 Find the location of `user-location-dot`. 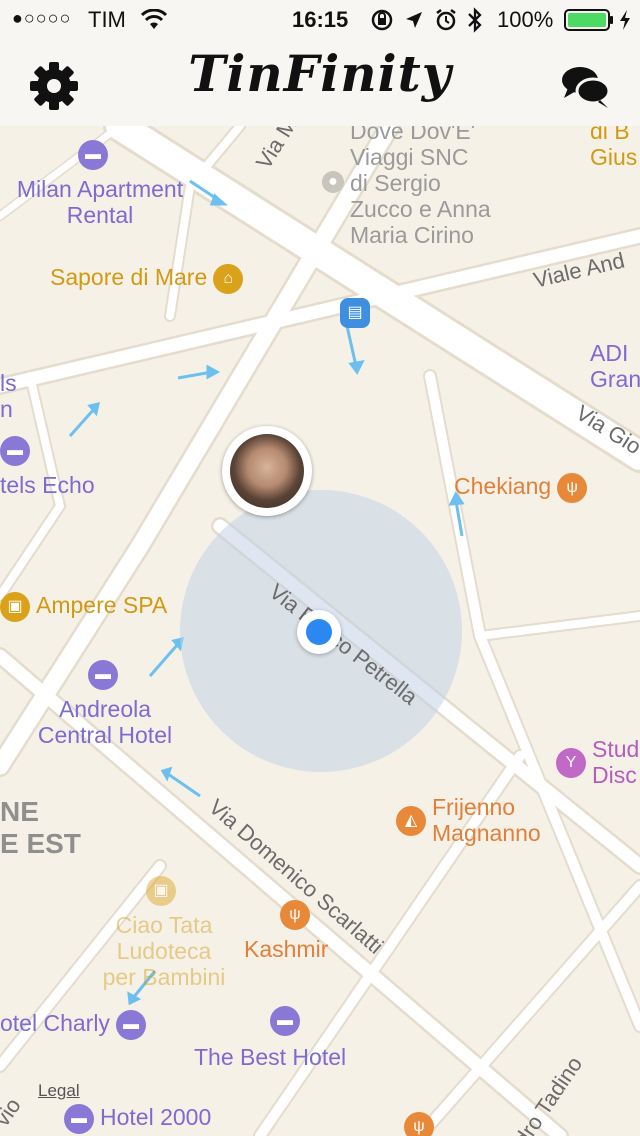

user-location-dot is located at coordinates (319, 632).